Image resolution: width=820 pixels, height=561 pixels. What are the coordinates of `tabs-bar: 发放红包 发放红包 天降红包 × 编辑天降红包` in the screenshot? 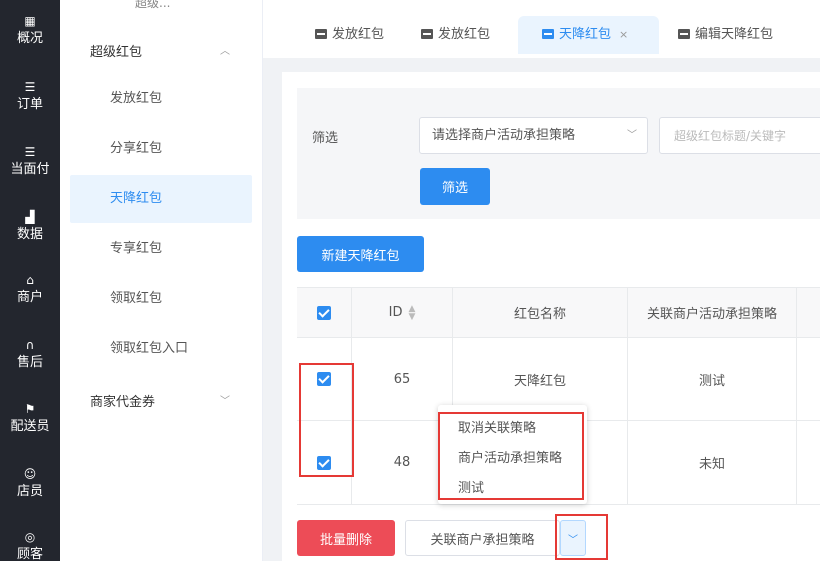 It's located at (541, 29).